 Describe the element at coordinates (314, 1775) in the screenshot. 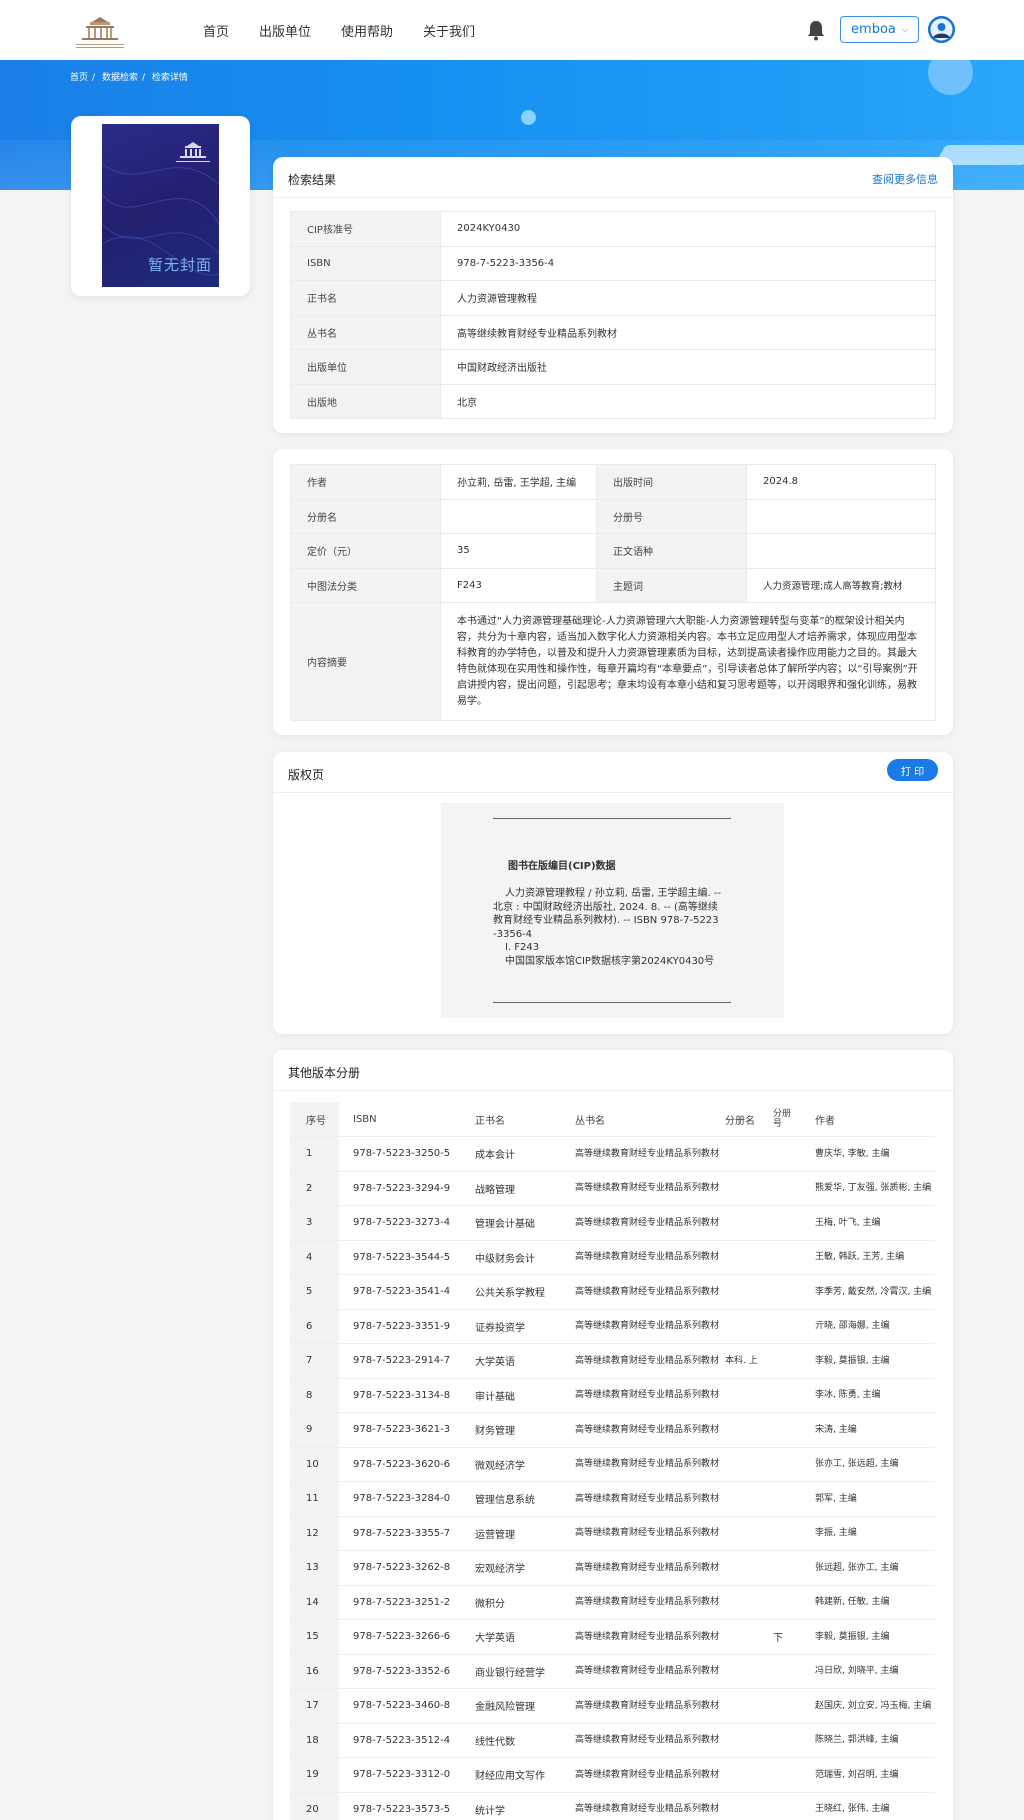

I see `row-number: 19` at that location.